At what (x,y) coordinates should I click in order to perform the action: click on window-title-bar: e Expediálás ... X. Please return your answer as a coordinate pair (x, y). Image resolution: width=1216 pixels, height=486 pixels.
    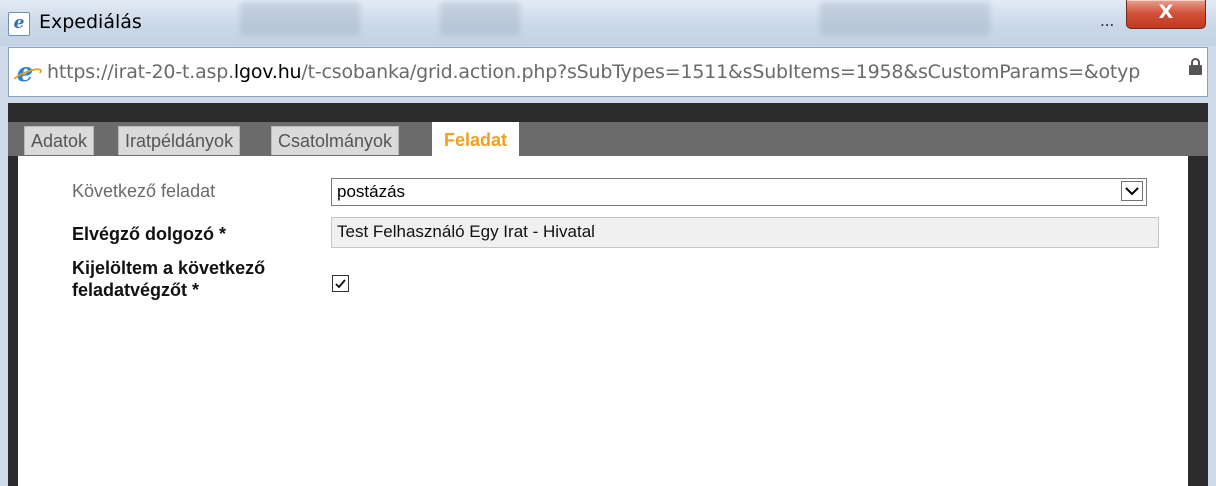
    Looking at the image, I should click on (608, 23).